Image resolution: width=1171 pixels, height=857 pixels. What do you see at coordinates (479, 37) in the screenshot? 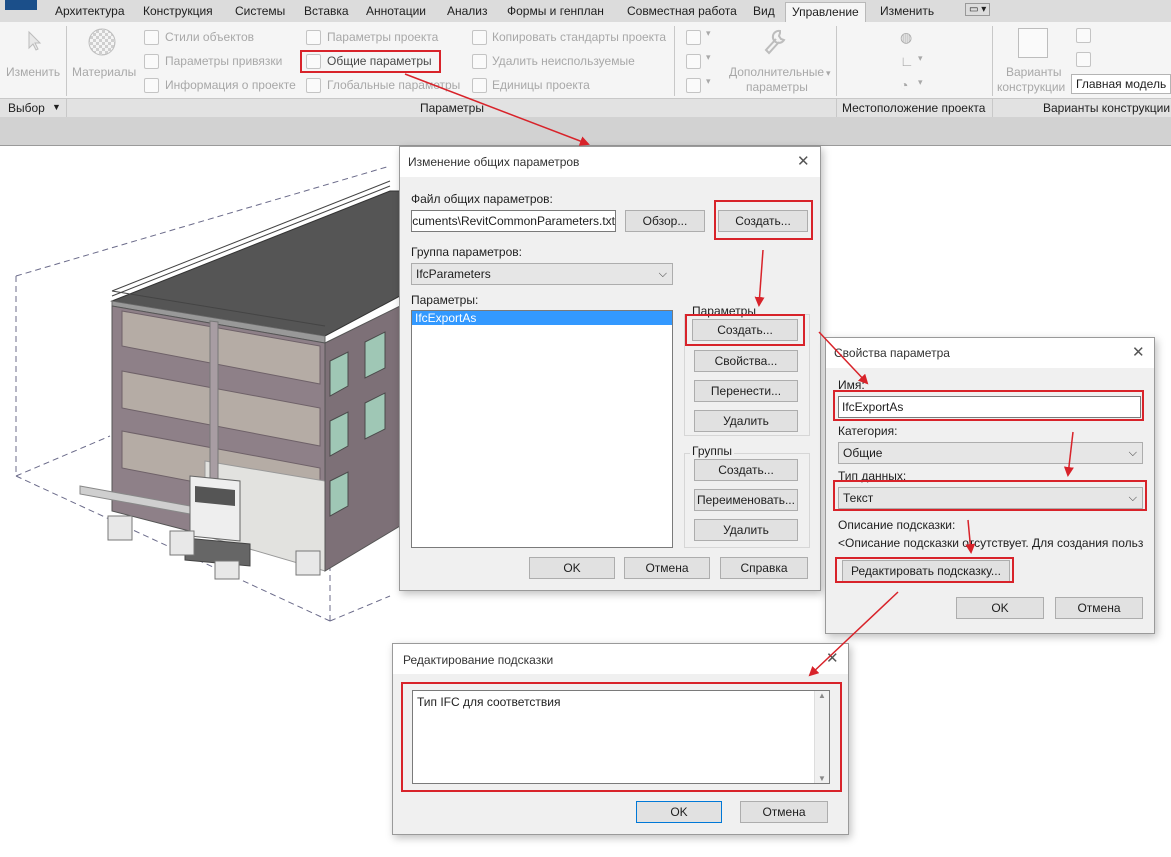
I see `transfer-standards-icon` at bounding box center [479, 37].